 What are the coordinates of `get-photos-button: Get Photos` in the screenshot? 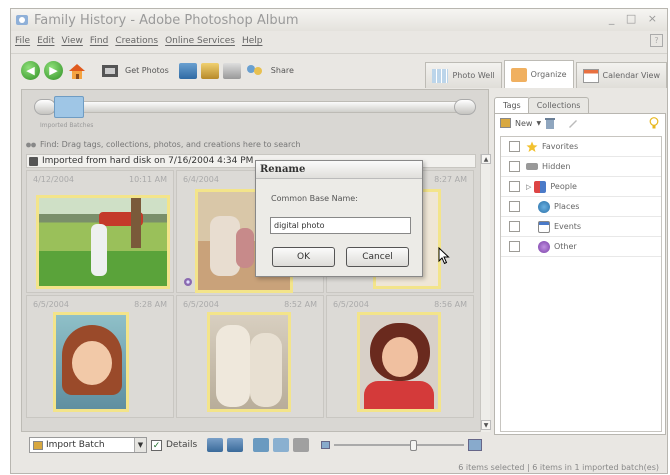 It's located at (147, 70).